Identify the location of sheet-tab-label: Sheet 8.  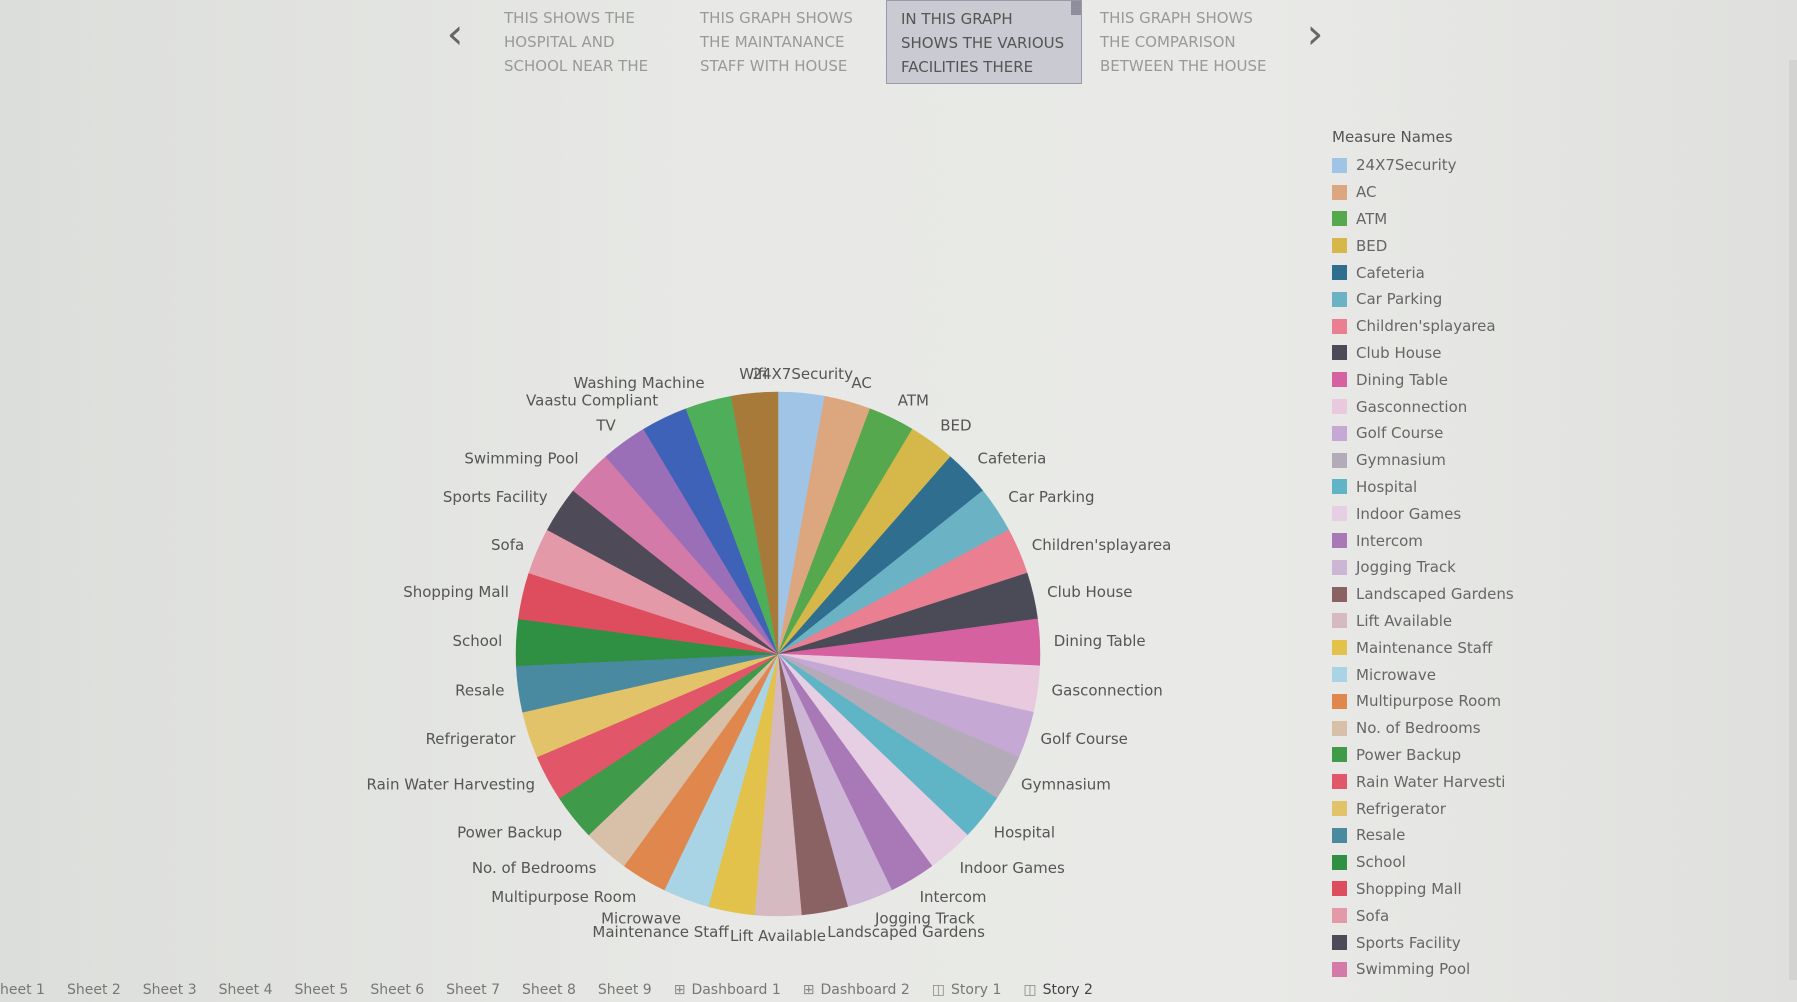
(549, 990).